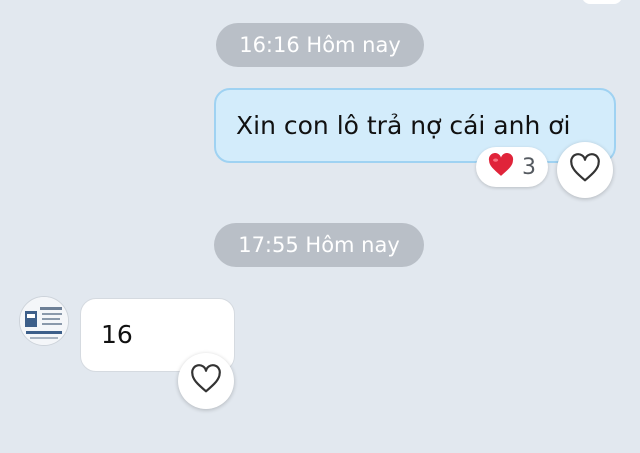 The image size is (640, 453). Describe the element at coordinates (320, 45) in the screenshot. I see `timestamp-divider: 16:16 Hôm nay` at that location.